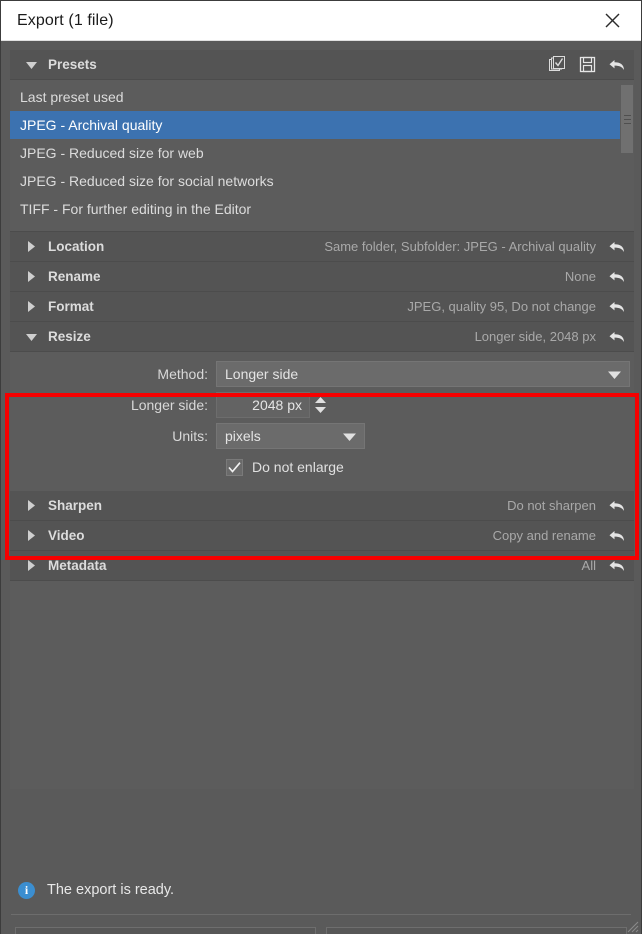 Image resolution: width=642 pixels, height=934 pixels. Describe the element at coordinates (262, 374) in the screenshot. I see `method-select-value: Longer side` at that location.